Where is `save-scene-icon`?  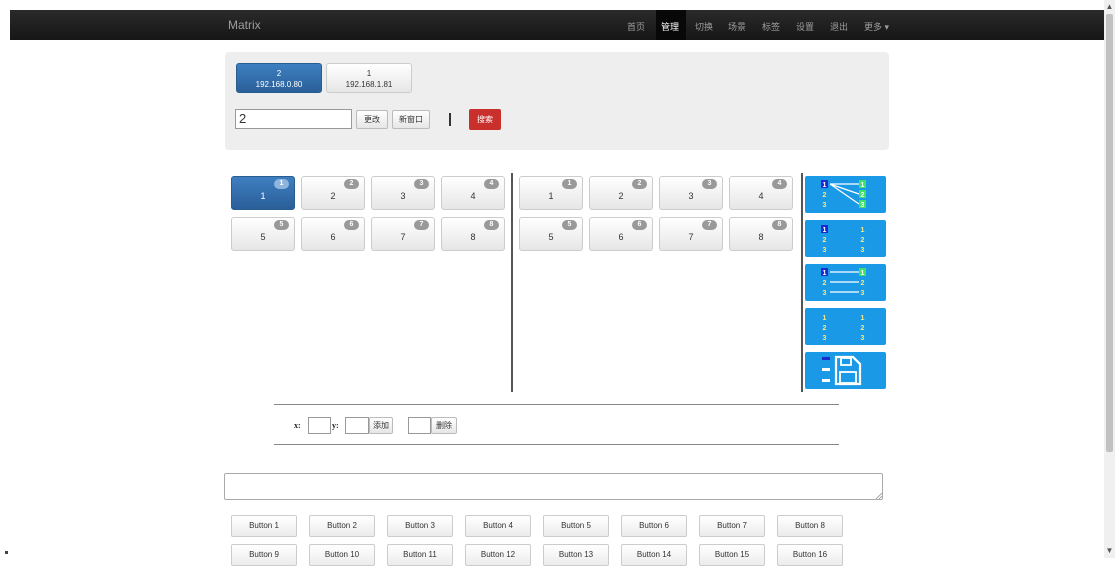
save-scene-icon is located at coordinates (842, 370).